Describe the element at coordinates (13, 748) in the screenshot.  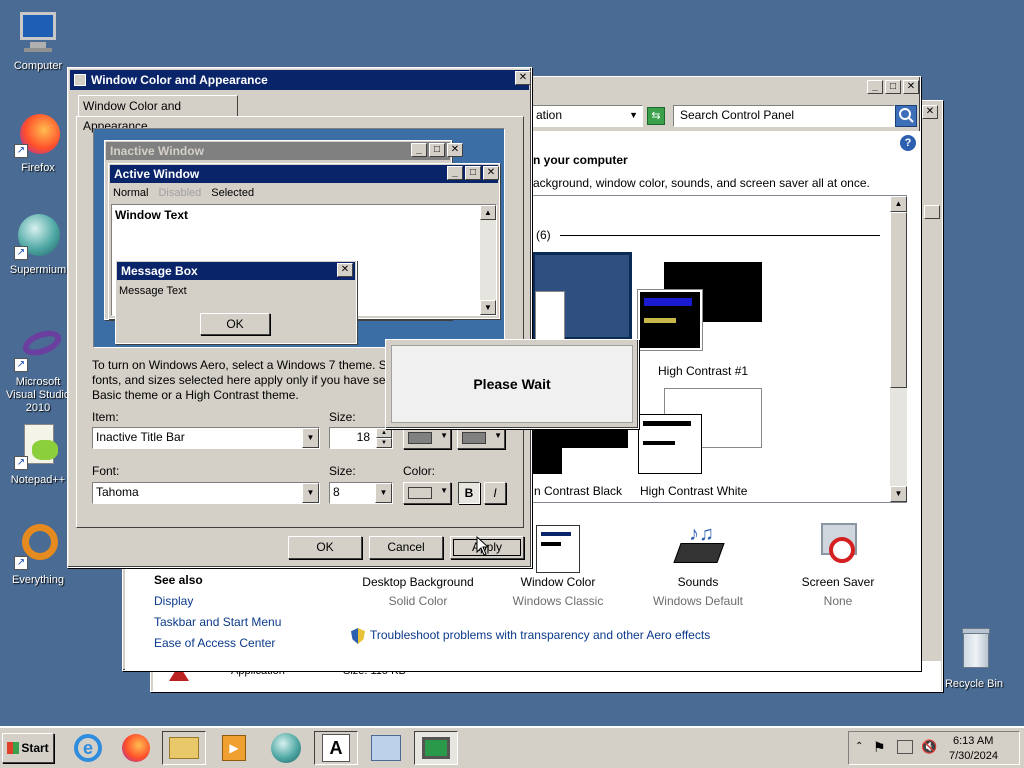
I see `windows-logo-icon` at that location.